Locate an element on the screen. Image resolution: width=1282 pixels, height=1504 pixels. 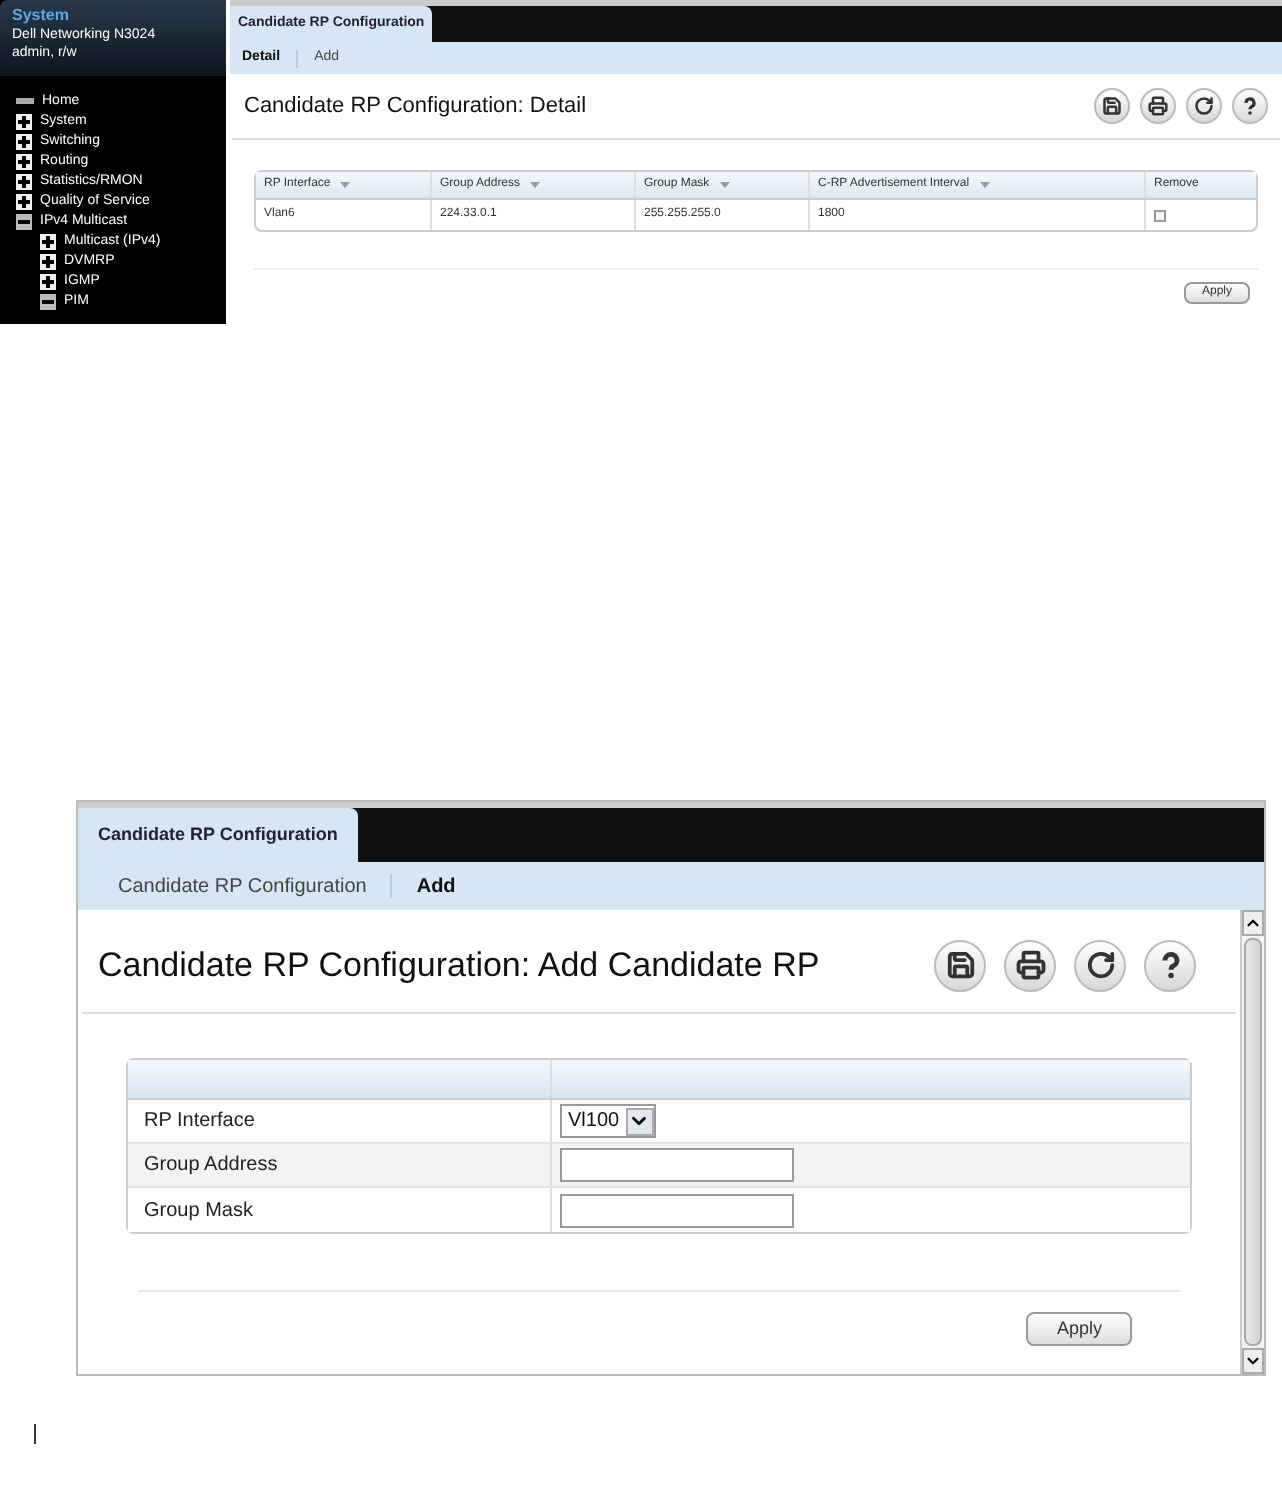
section-tab: Candidate RP Configuration is located at coordinates (218, 835).